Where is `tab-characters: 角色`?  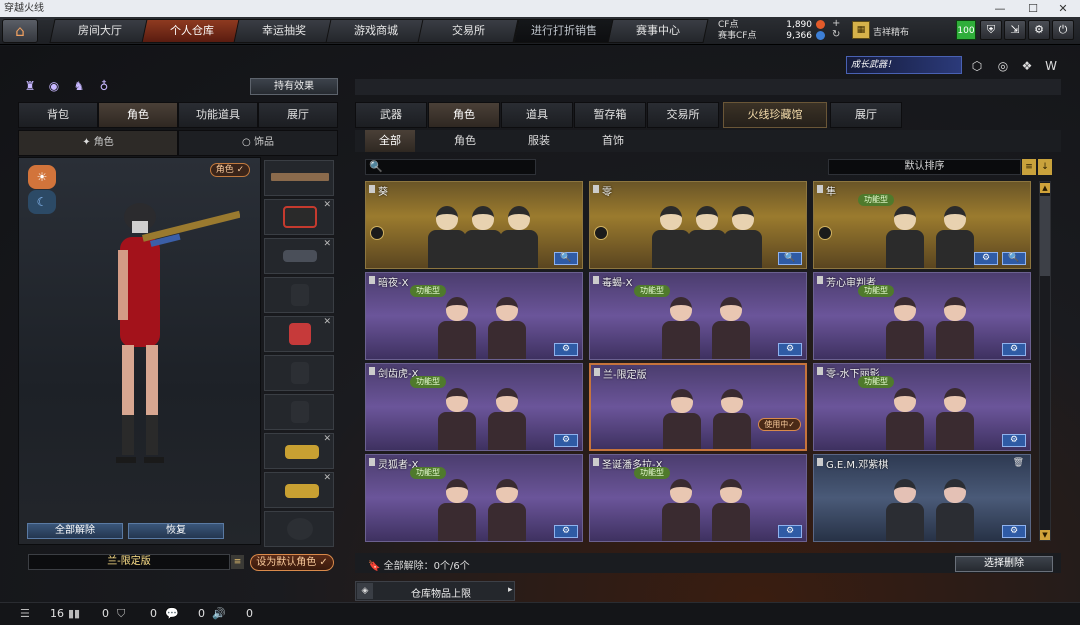 tab-characters: 角色 is located at coordinates (464, 115).